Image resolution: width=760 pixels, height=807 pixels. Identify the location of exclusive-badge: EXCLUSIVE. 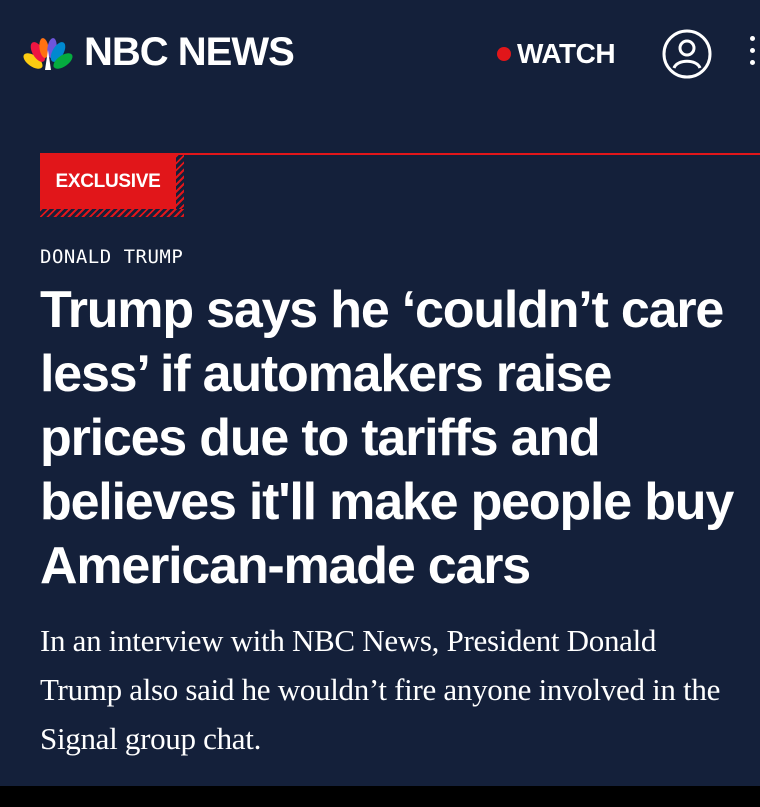
(112, 185).